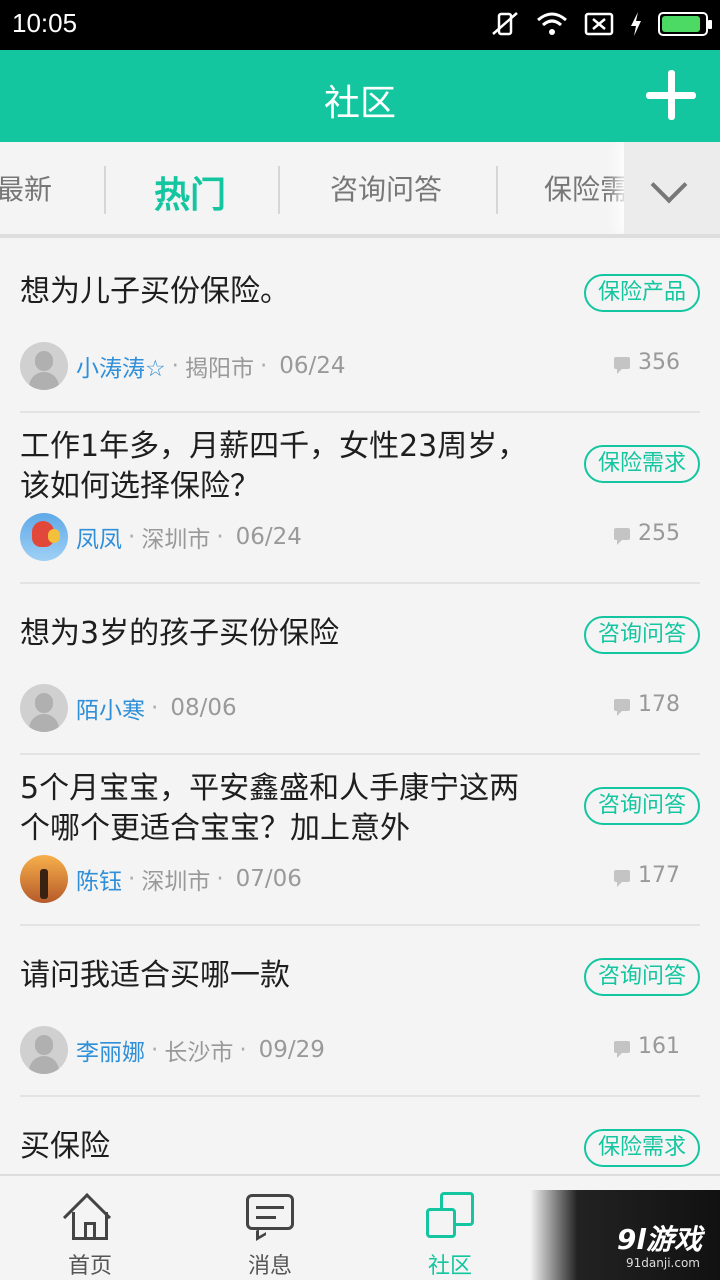 Image resolution: width=720 pixels, height=1280 pixels. Describe the element at coordinates (291, 1050) in the screenshot. I see `post-date: 09/29` at that location.